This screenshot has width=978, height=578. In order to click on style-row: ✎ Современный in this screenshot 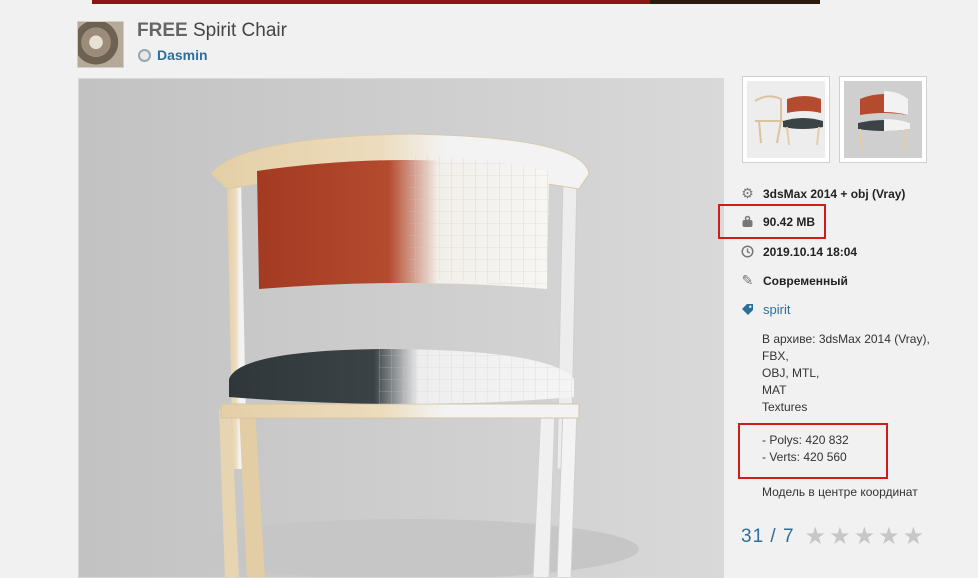, I will do `click(794, 280)`.